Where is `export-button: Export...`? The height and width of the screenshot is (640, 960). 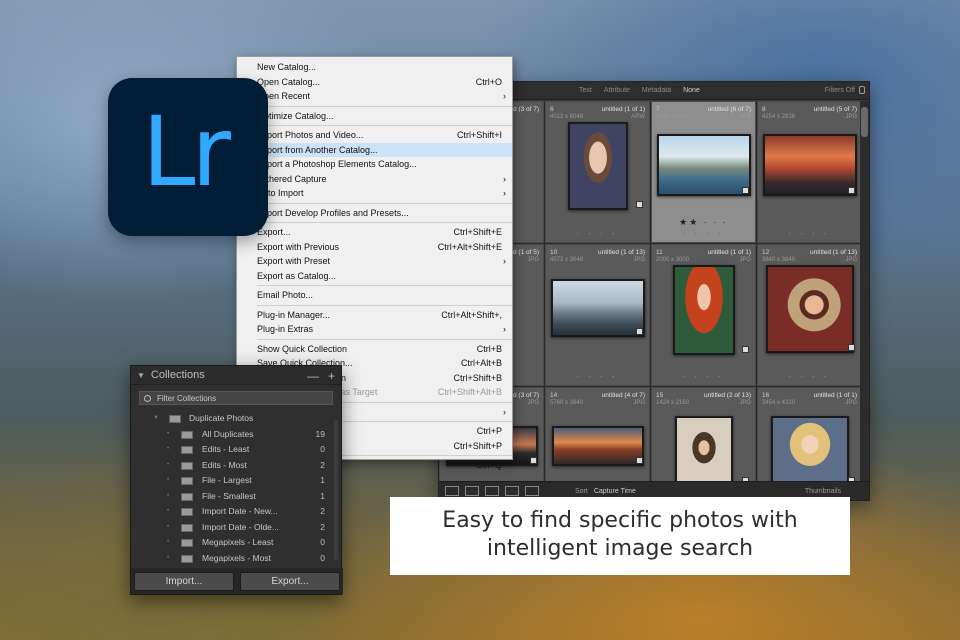
export-button: Export... is located at coordinates (290, 581).